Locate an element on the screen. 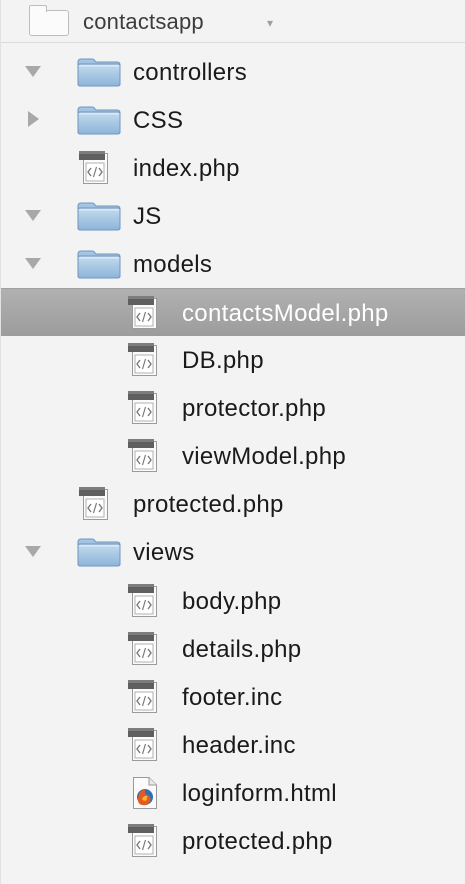 The width and height of the screenshot is (465, 884). tree-item-controllers: controllers is located at coordinates (233, 72).